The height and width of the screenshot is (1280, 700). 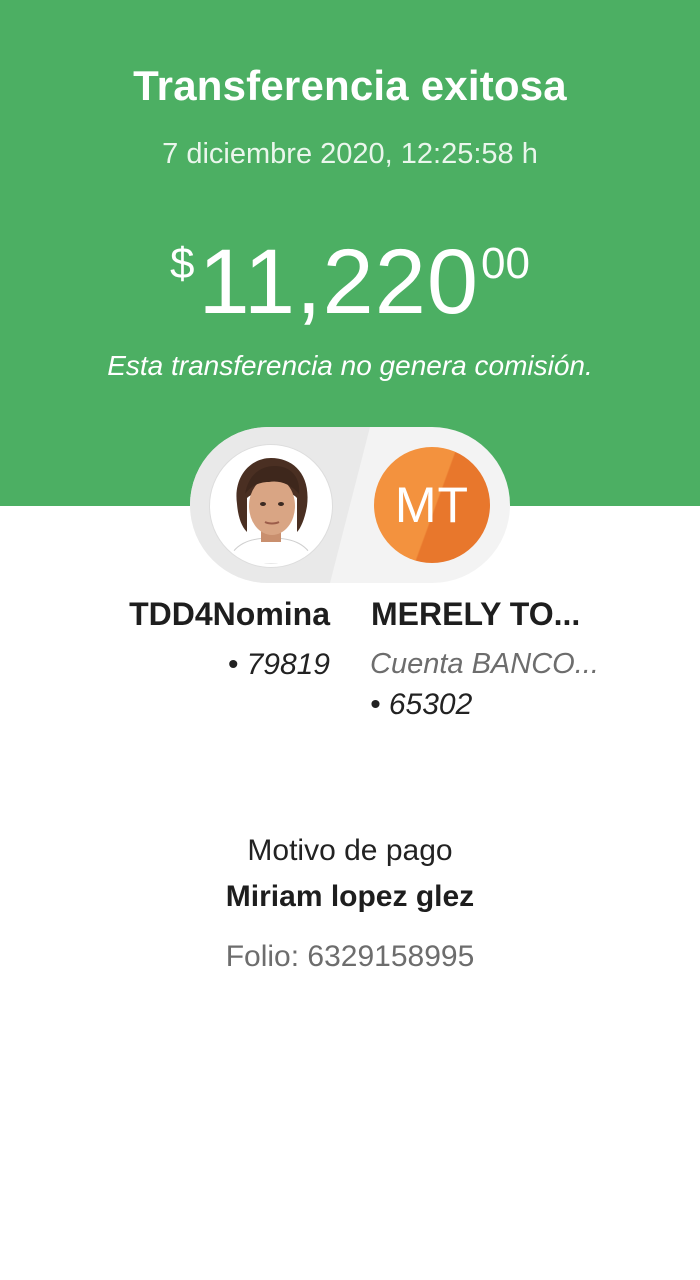 I want to click on destination-initials-avatar: MT, so click(x=432, y=505).